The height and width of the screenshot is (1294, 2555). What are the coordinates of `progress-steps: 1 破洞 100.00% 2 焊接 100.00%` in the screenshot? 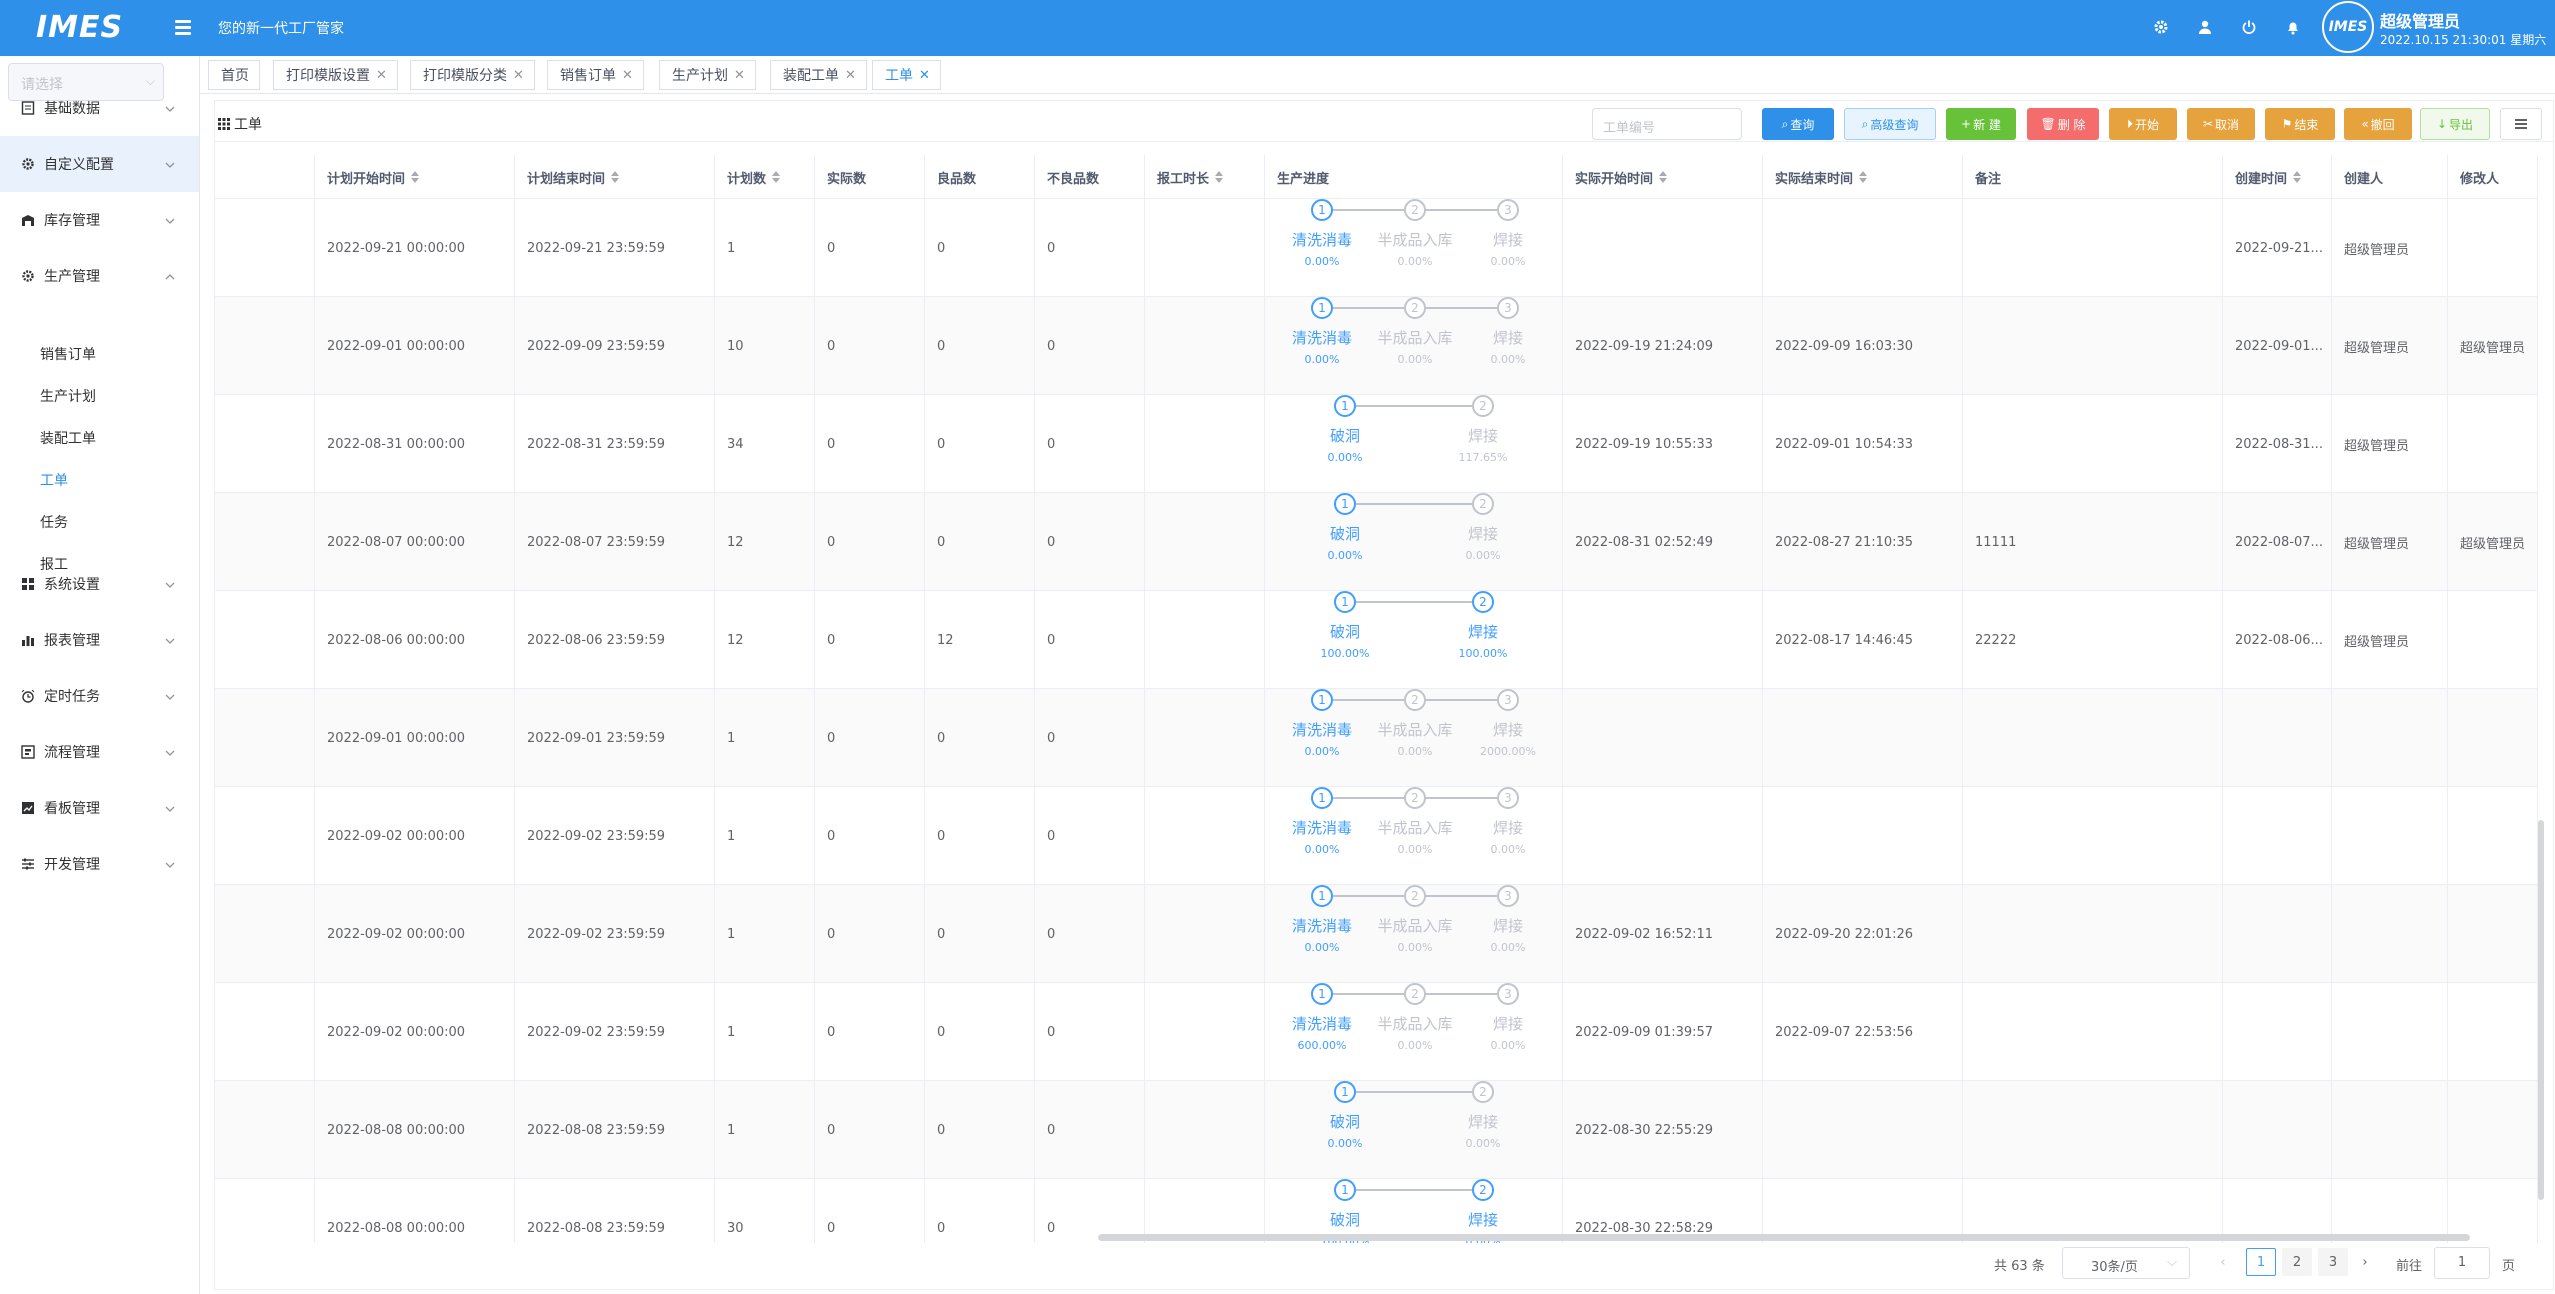 It's located at (1414, 640).